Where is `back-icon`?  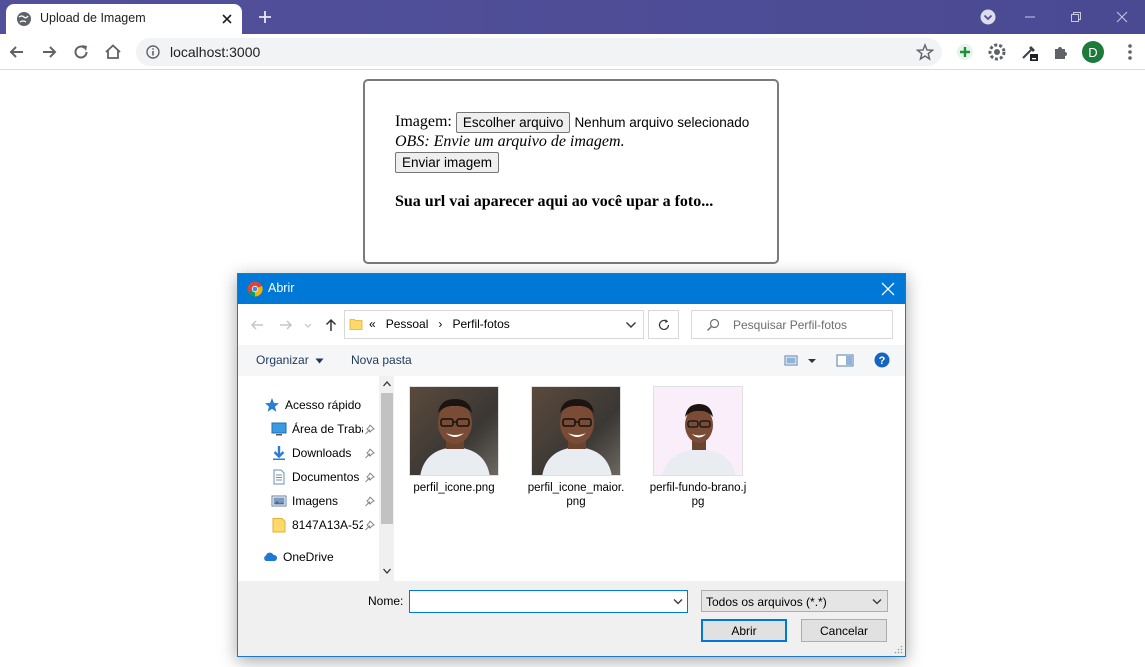 back-icon is located at coordinates (17, 52).